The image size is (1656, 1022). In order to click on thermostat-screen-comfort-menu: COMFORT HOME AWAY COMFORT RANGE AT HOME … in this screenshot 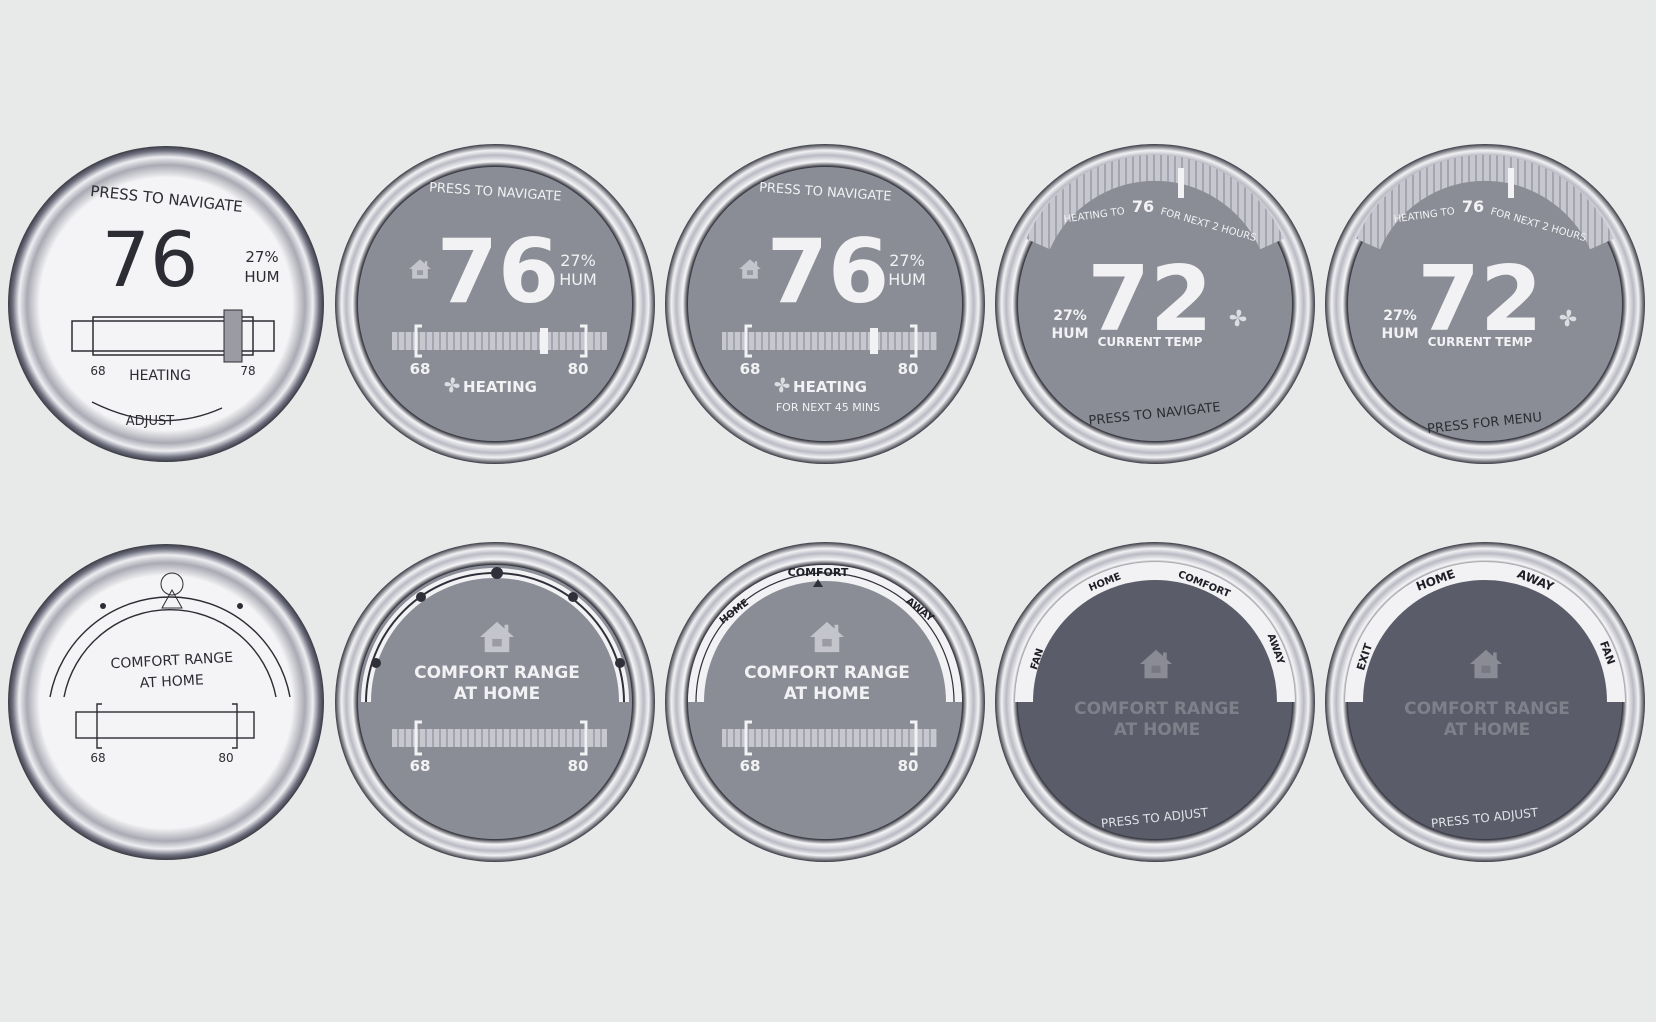, I will do `click(825, 702)`.